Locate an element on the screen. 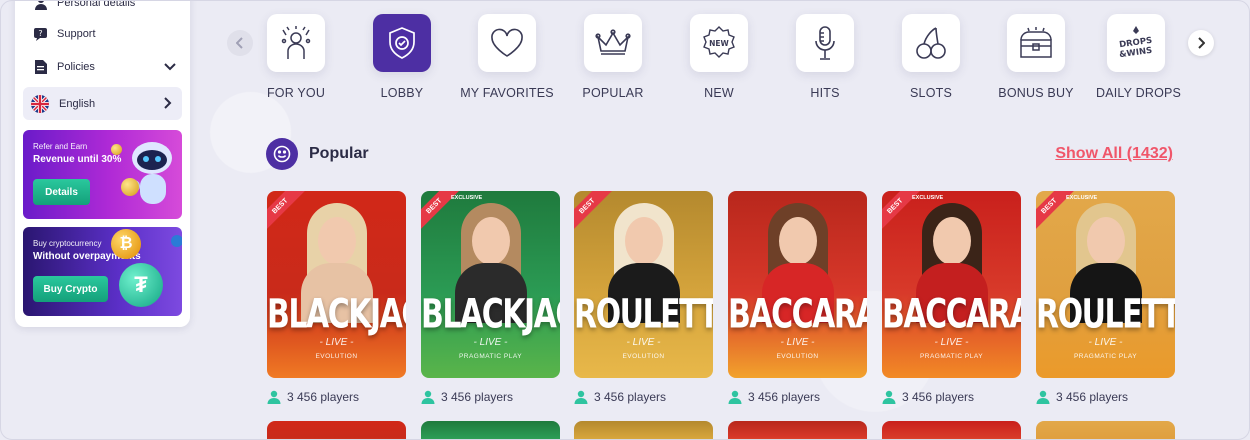 This screenshot has width=1250, height=440. promo-title: Without overpayments is located at coordinates (87, 256).